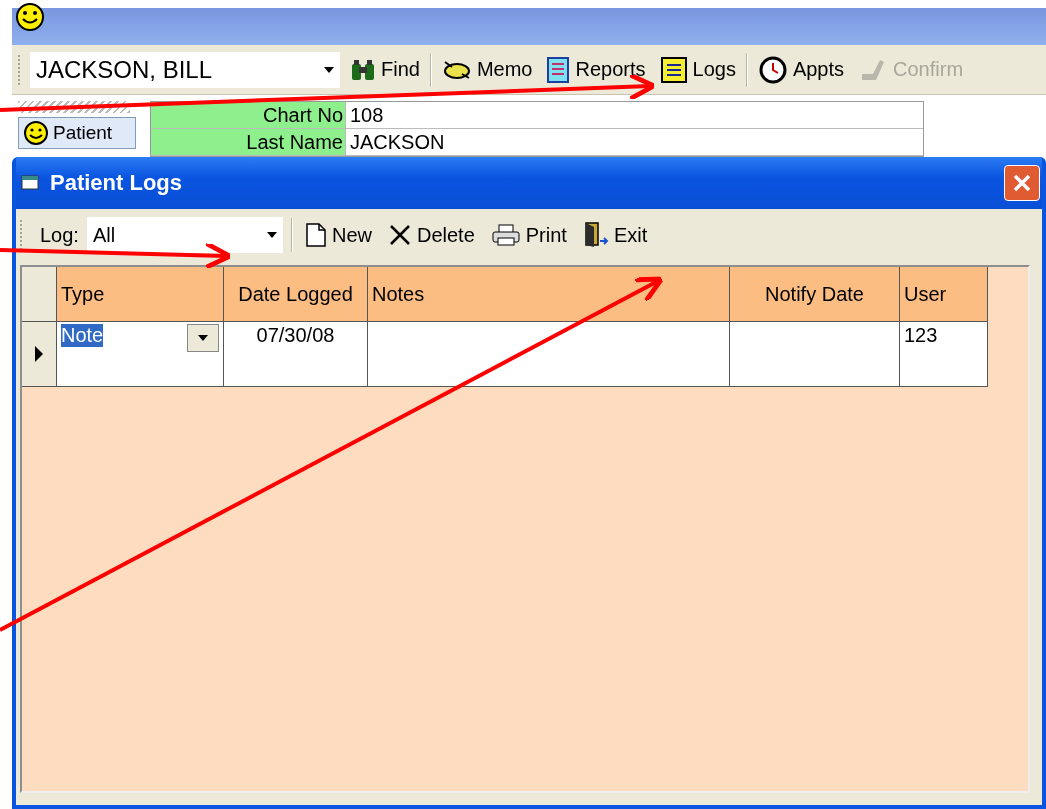 The height and width of the screenshot is (809, 1046). What do you see at coordinates (315, 235) in the screenshot?
I see `new-page-icon` at bounding box center [315, 235].